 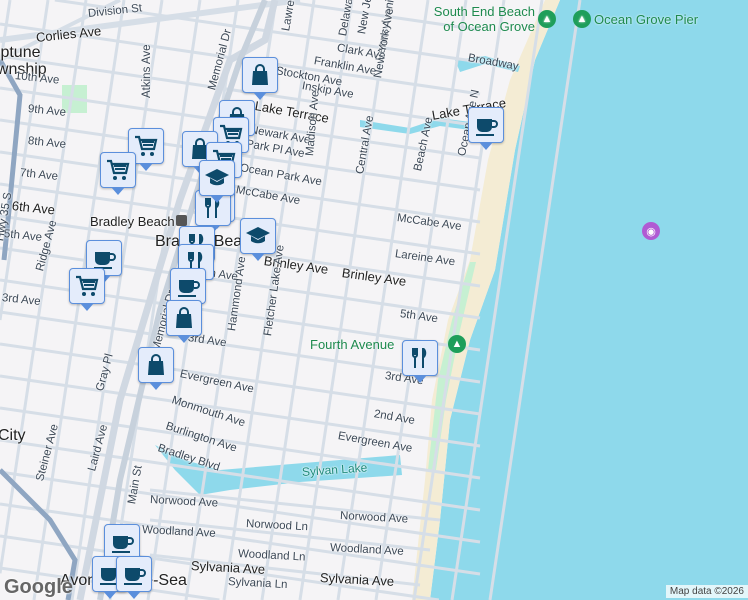 I want to click on map-attribution: Map data ©2026, so click(x=706, y=591).